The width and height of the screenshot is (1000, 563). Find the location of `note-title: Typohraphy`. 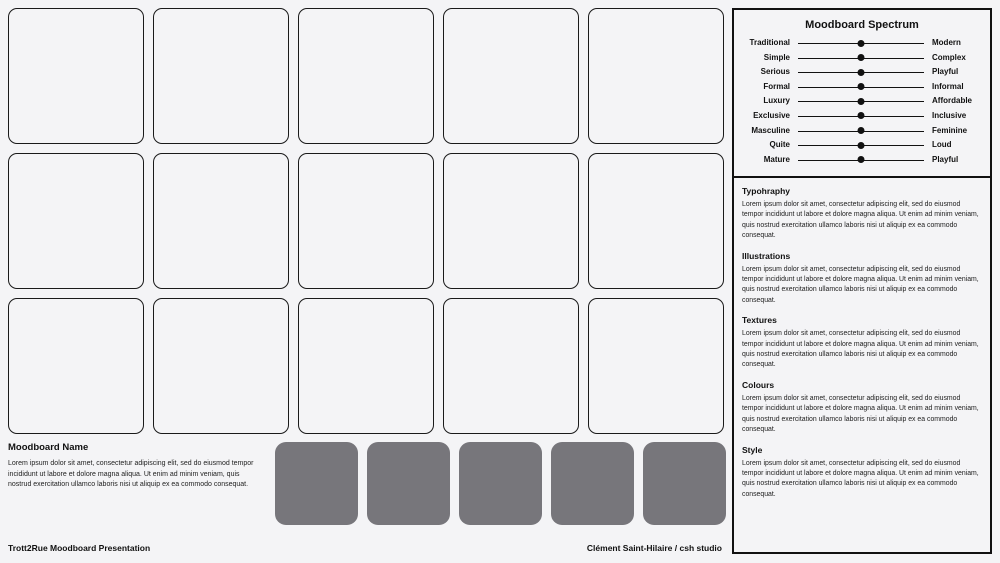

note-title: Typohraphy is located at coordinates (766, 191).